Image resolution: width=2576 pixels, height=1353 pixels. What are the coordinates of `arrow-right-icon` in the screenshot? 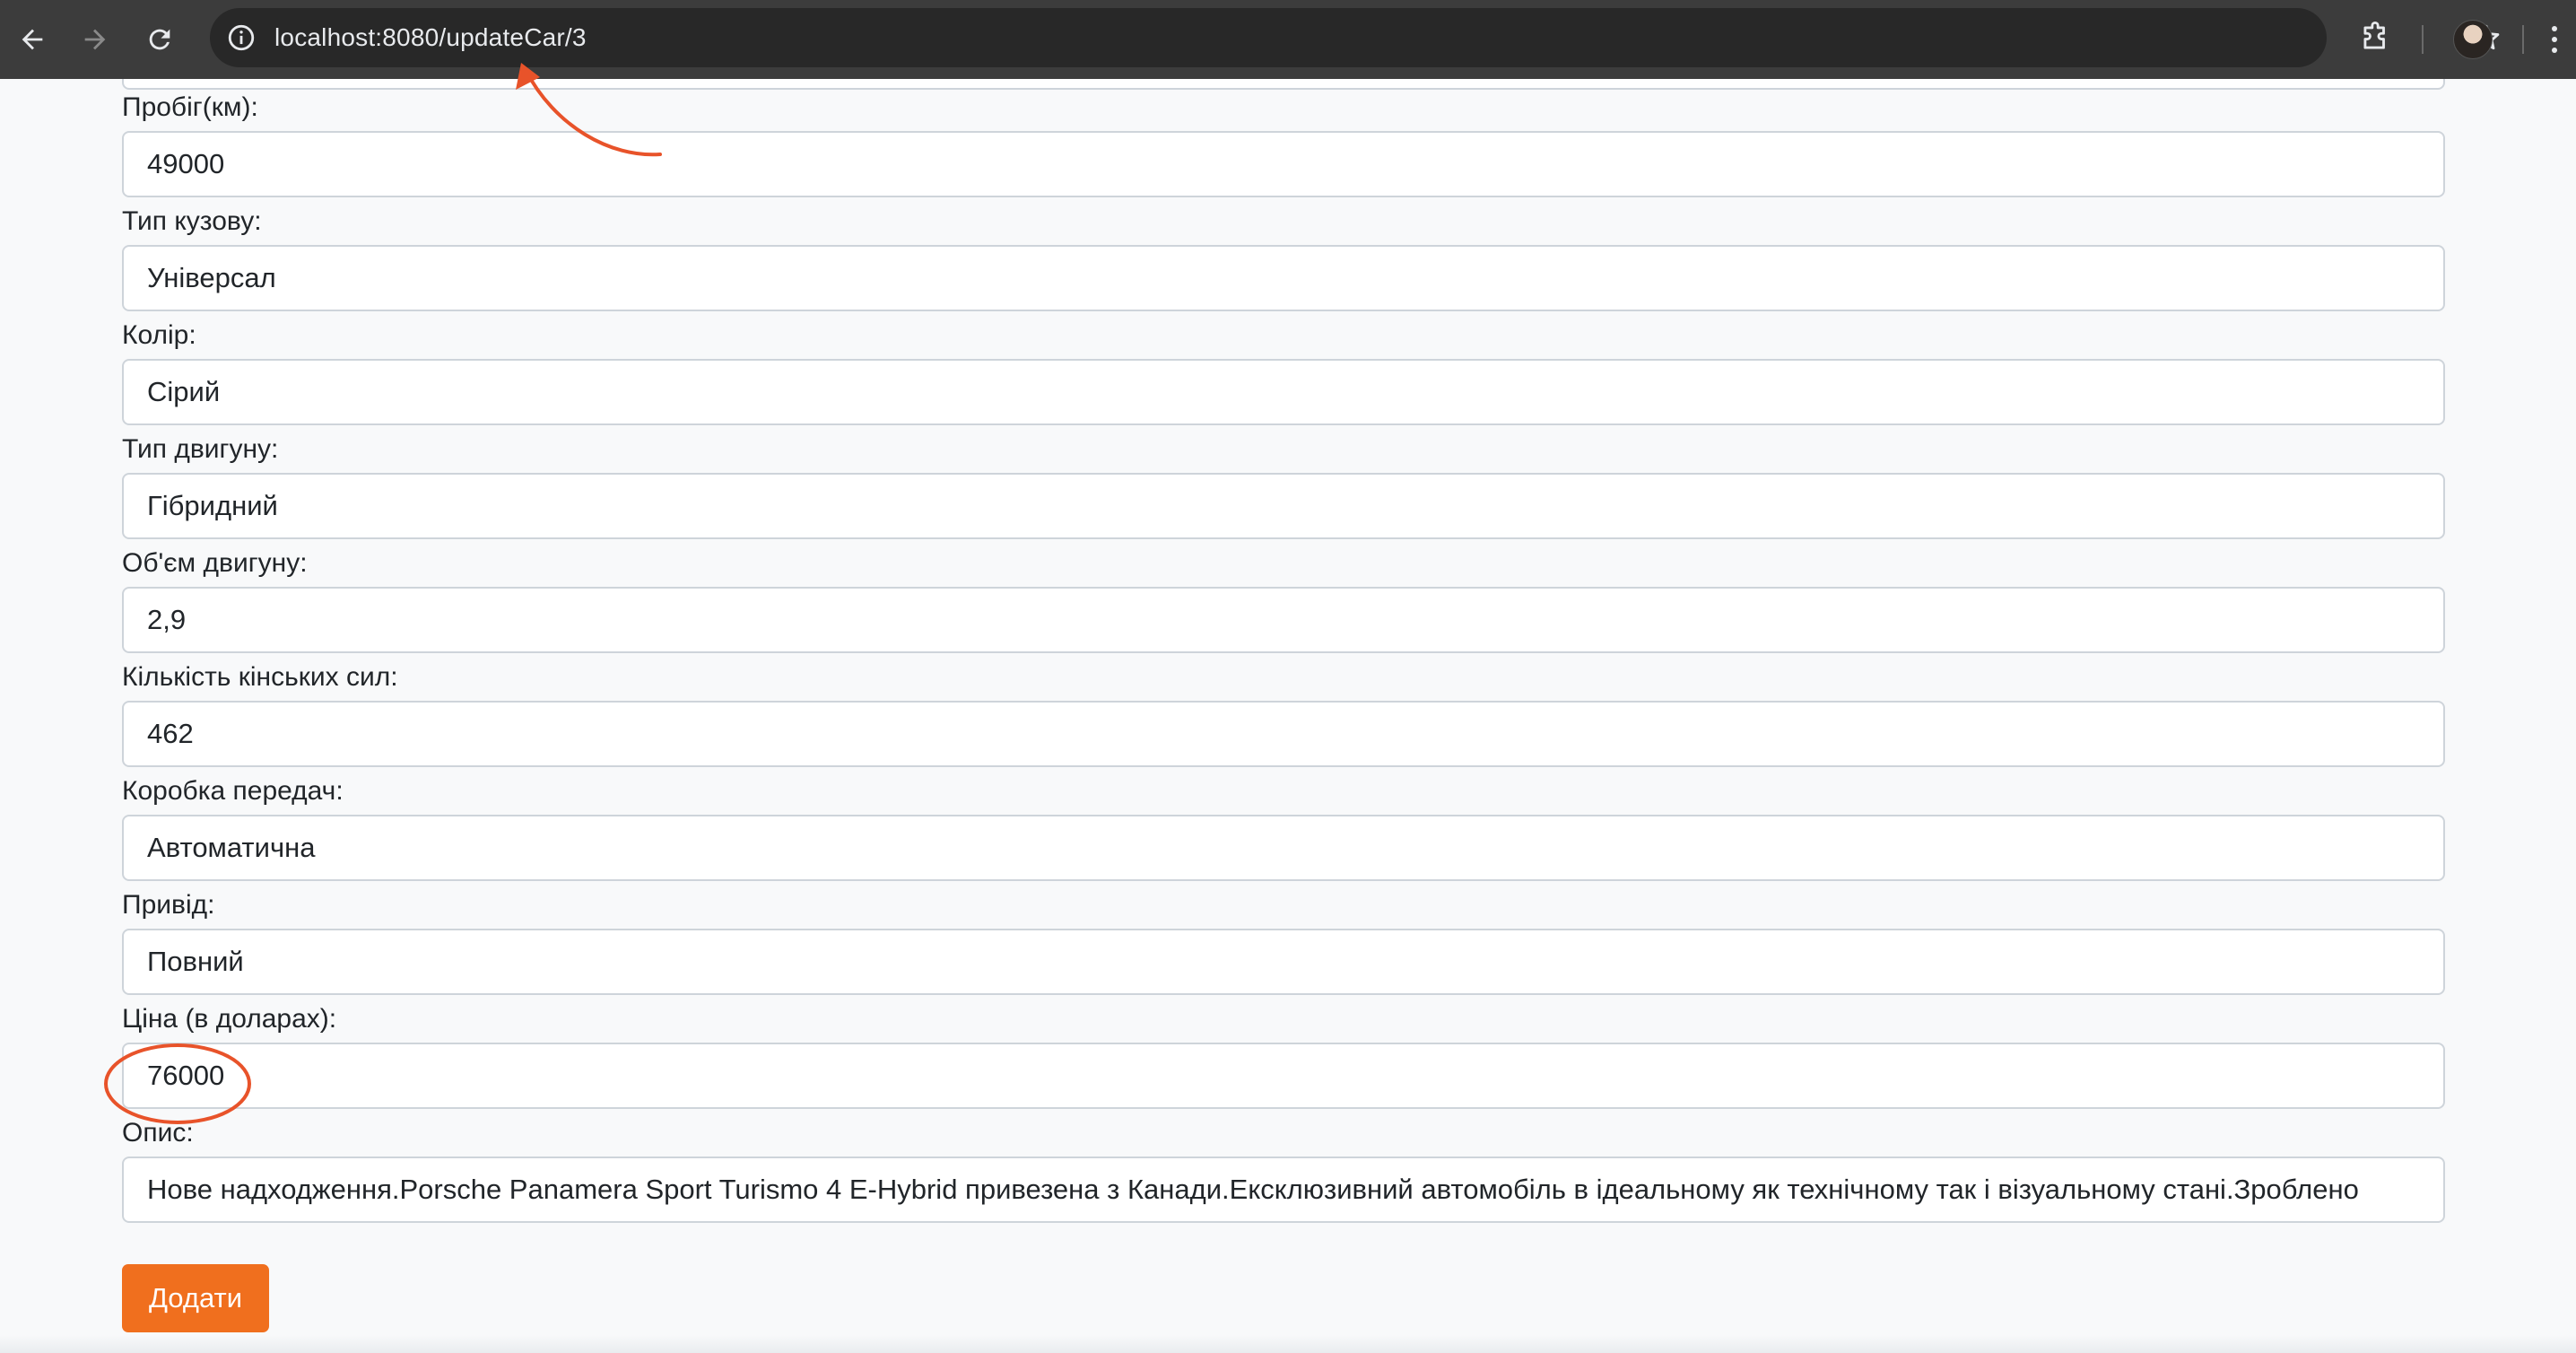 It's located at (95, 39).